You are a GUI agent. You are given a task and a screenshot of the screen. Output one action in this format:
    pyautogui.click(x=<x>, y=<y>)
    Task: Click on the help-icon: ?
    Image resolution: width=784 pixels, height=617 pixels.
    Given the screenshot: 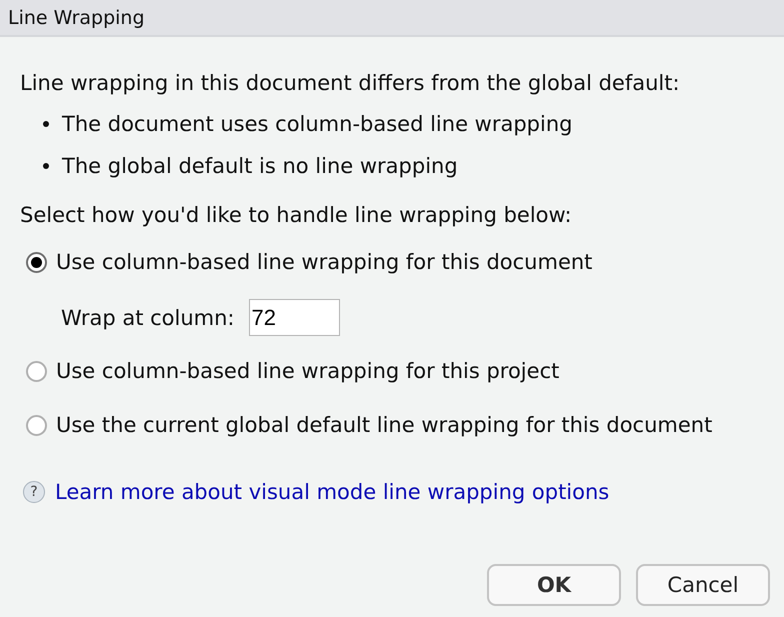 What is the action you would take?
    pyautogui.click(x=34, y=492)
    